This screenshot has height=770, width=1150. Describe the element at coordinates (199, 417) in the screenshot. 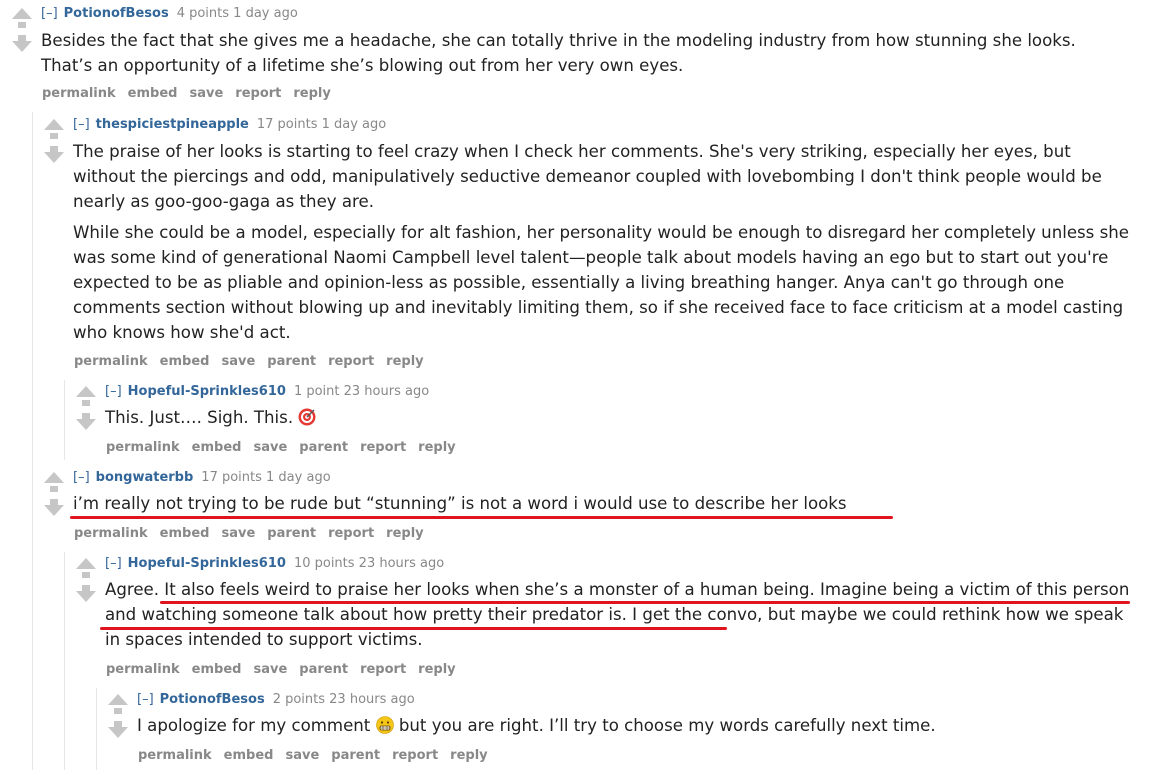

I see `comment-text: This. Just…. Sigh. This.` at that location.